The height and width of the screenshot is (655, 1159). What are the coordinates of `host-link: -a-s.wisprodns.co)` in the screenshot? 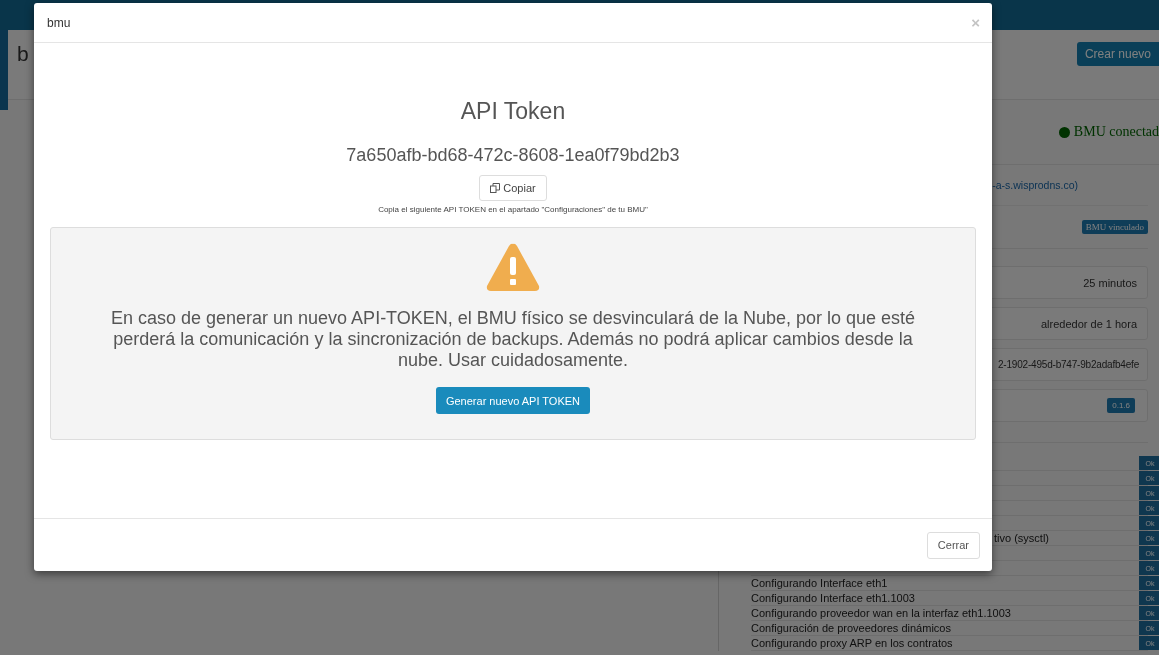 It's located at (1035, 185).